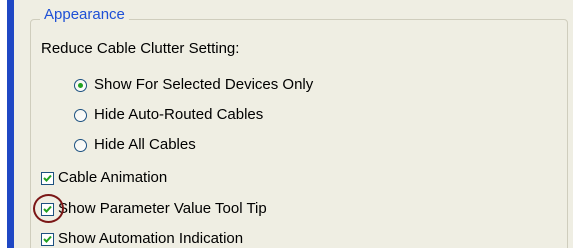 Image resolution: width=573 pixels, height=248 pixels. Describe the element at coordinates (145, 144) in the screenshot. I see `radio-label-hide-all: Hide All Cables` at that location.